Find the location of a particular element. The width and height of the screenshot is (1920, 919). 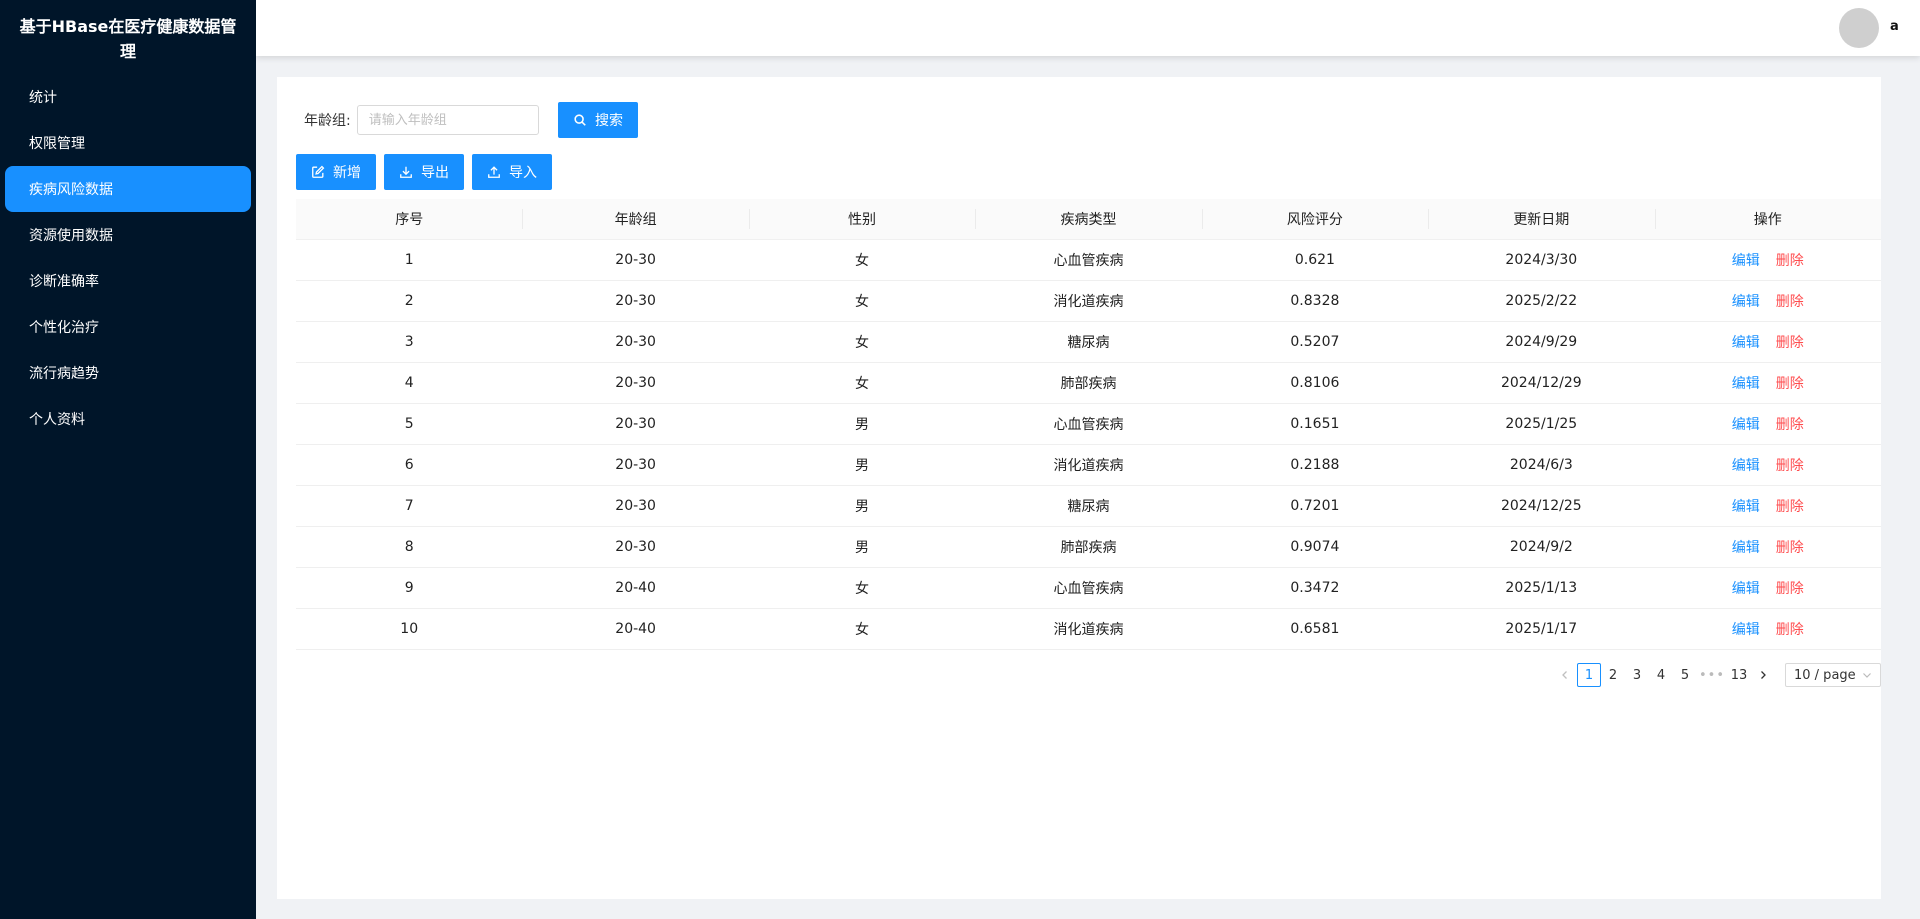

page-button-4: 4 is located at coordinates (1661, 675).